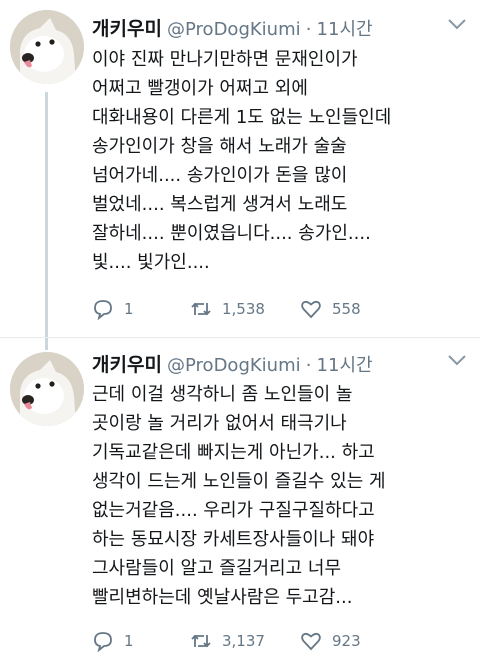 This screenshot has width=480, height=668. What do you see at coordinates (243, 309) in the screenshot?
I see `retweet-count: 1,538` at bounding box center [243, 309].